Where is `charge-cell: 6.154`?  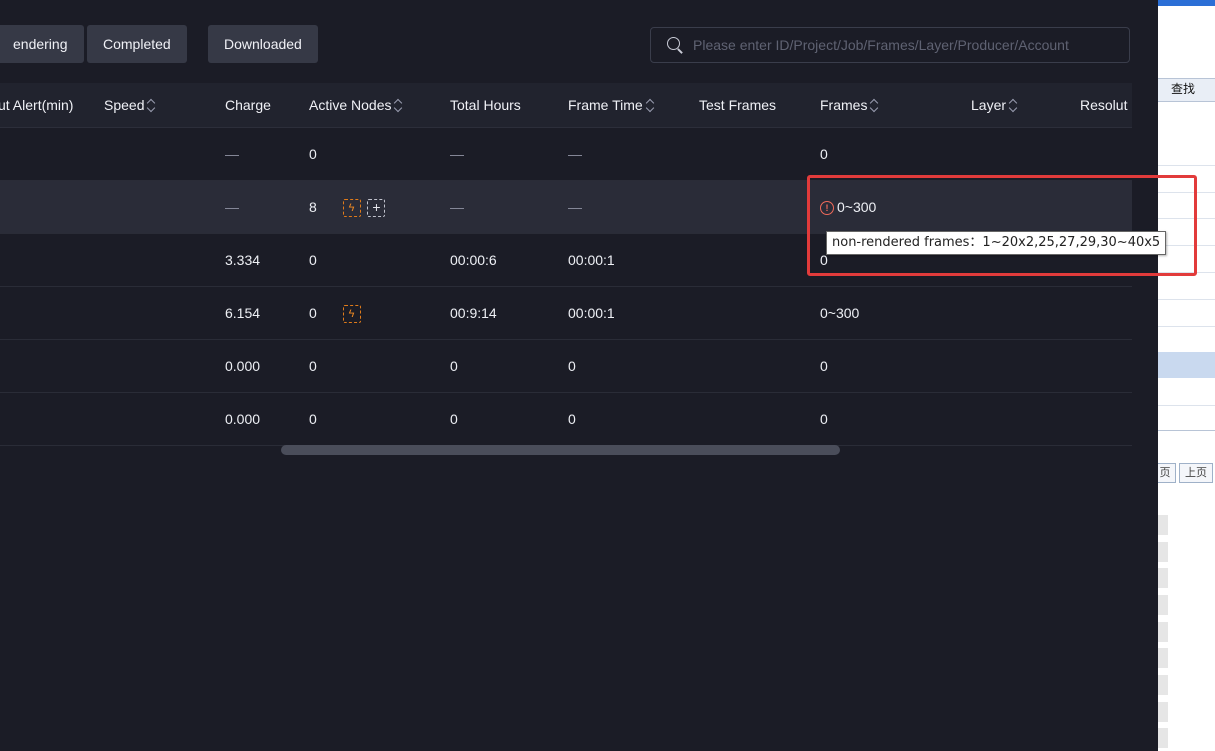
charge-cell: 6.154 is located at coordinates (243, 313).